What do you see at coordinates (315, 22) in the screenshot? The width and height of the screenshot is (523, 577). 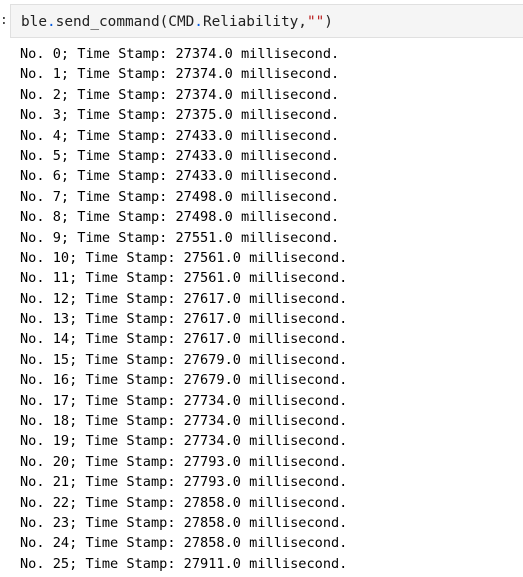 I see `code-token-str: ""` at bounding box center [315, 22].